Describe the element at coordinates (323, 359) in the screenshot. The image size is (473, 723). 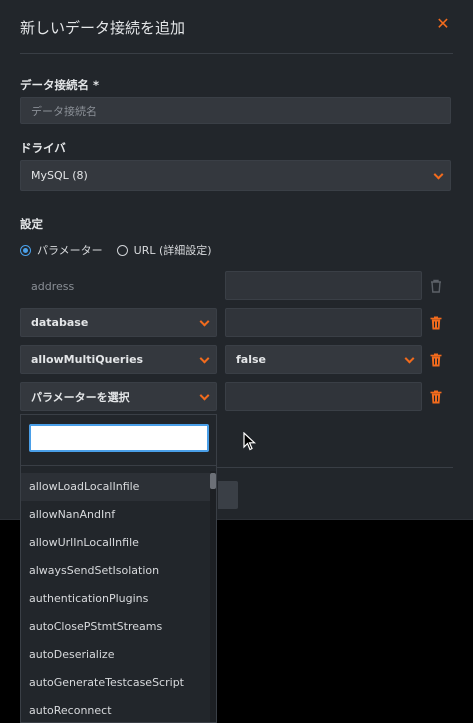
I see `param-value-allowmultiqueries: false` at that location.